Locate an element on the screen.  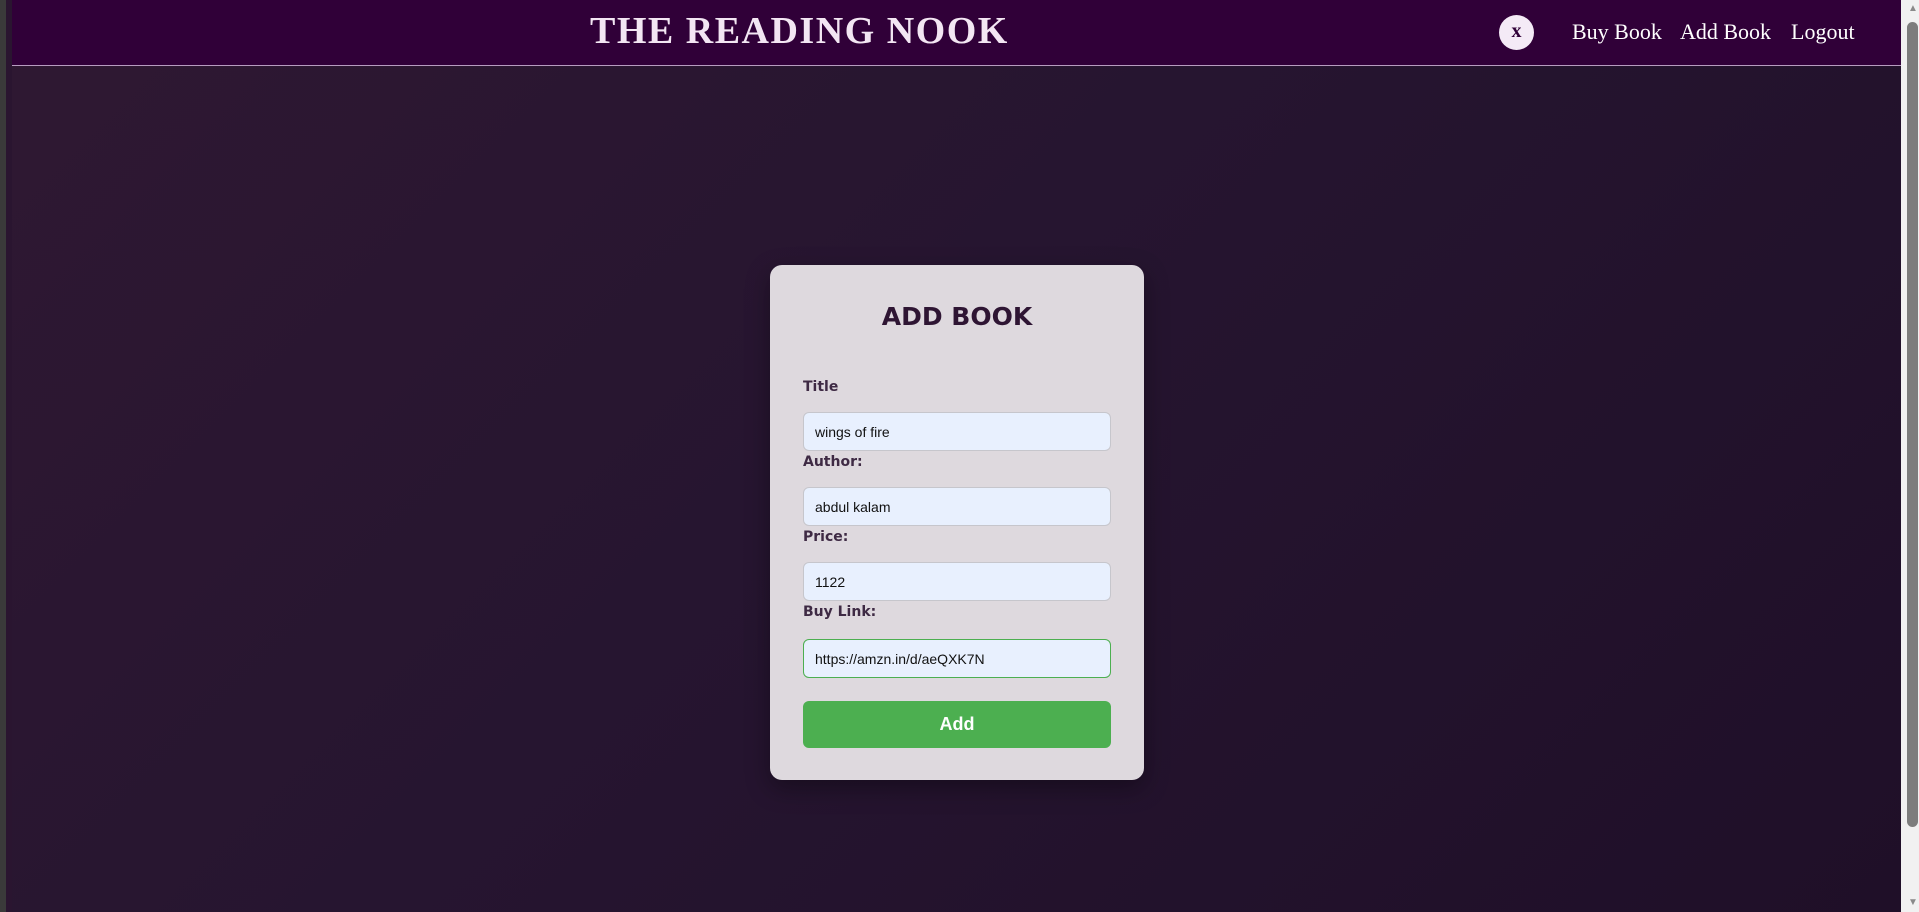
price-input is located at coordinates (957, 581).